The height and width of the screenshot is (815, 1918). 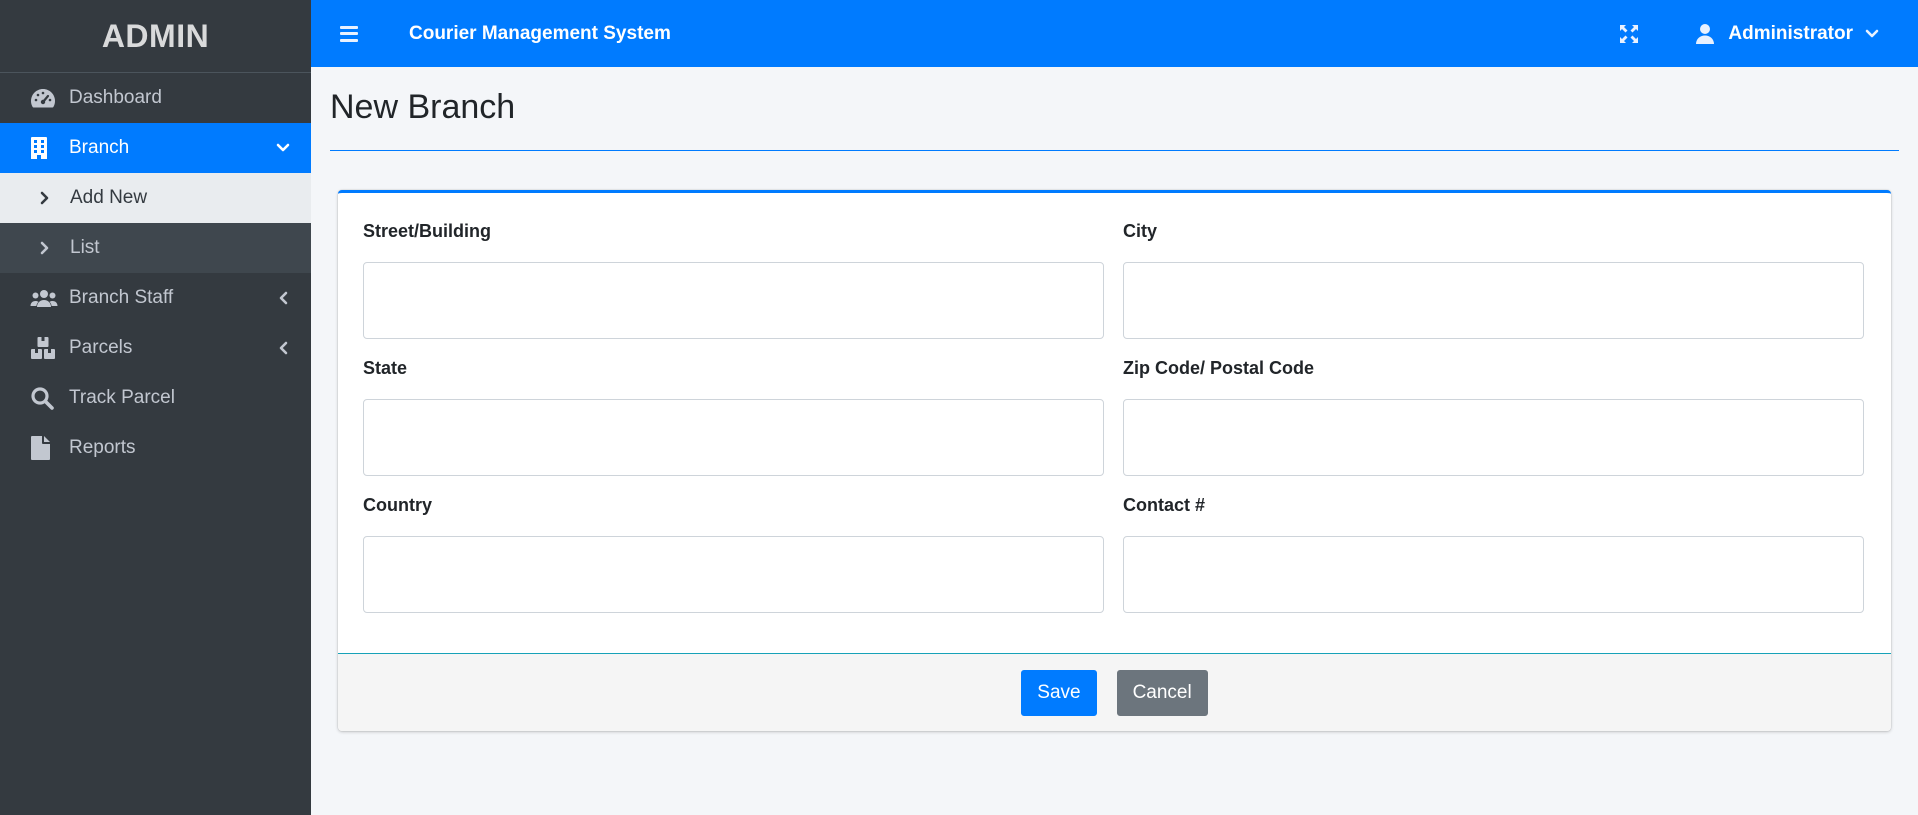 I want to click on sidebar-subitem-list: List, so click(x=155, y=248).